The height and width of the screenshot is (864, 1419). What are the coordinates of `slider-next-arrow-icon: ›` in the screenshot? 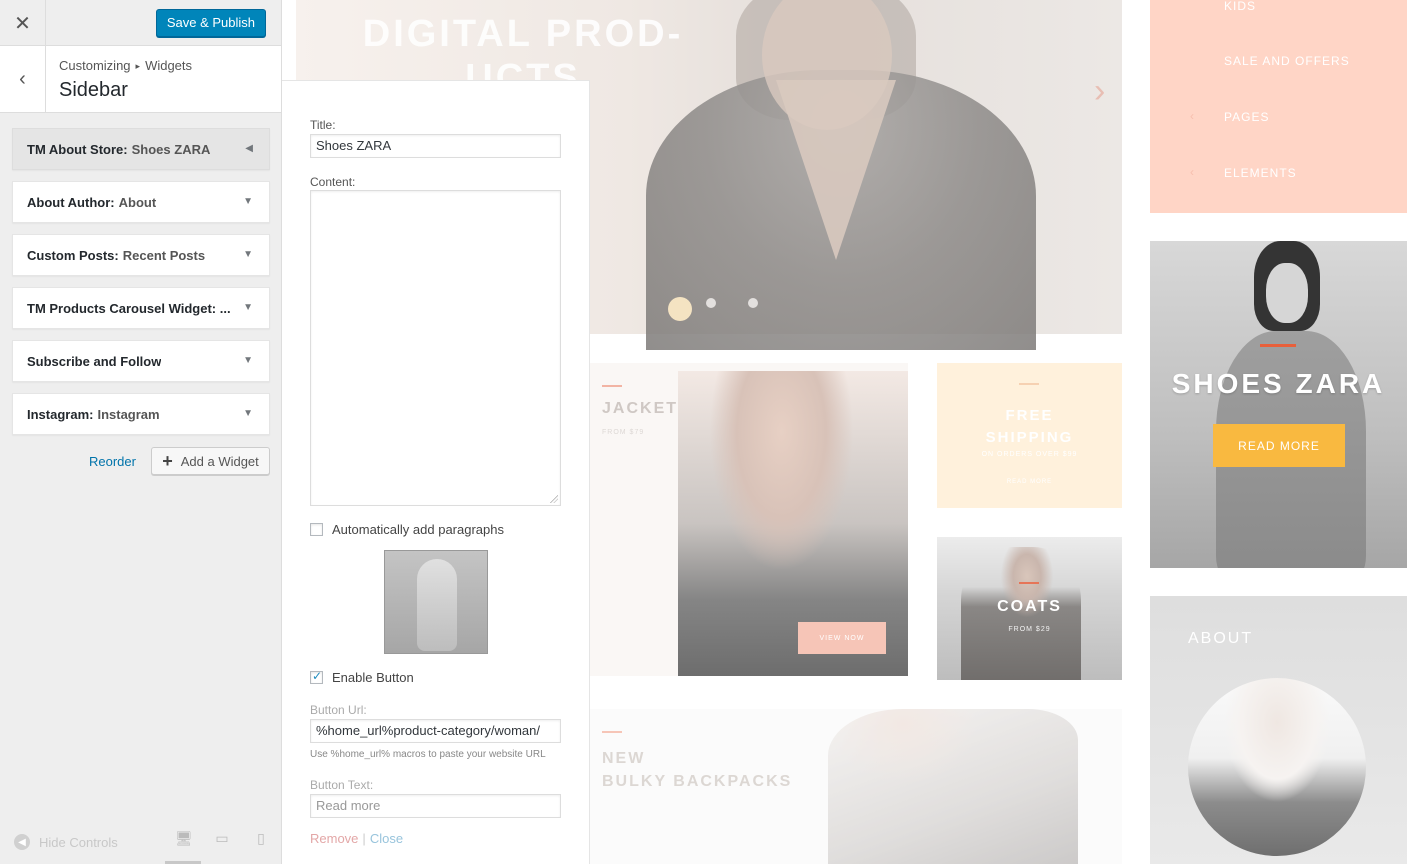 It's located at (1099, 91).